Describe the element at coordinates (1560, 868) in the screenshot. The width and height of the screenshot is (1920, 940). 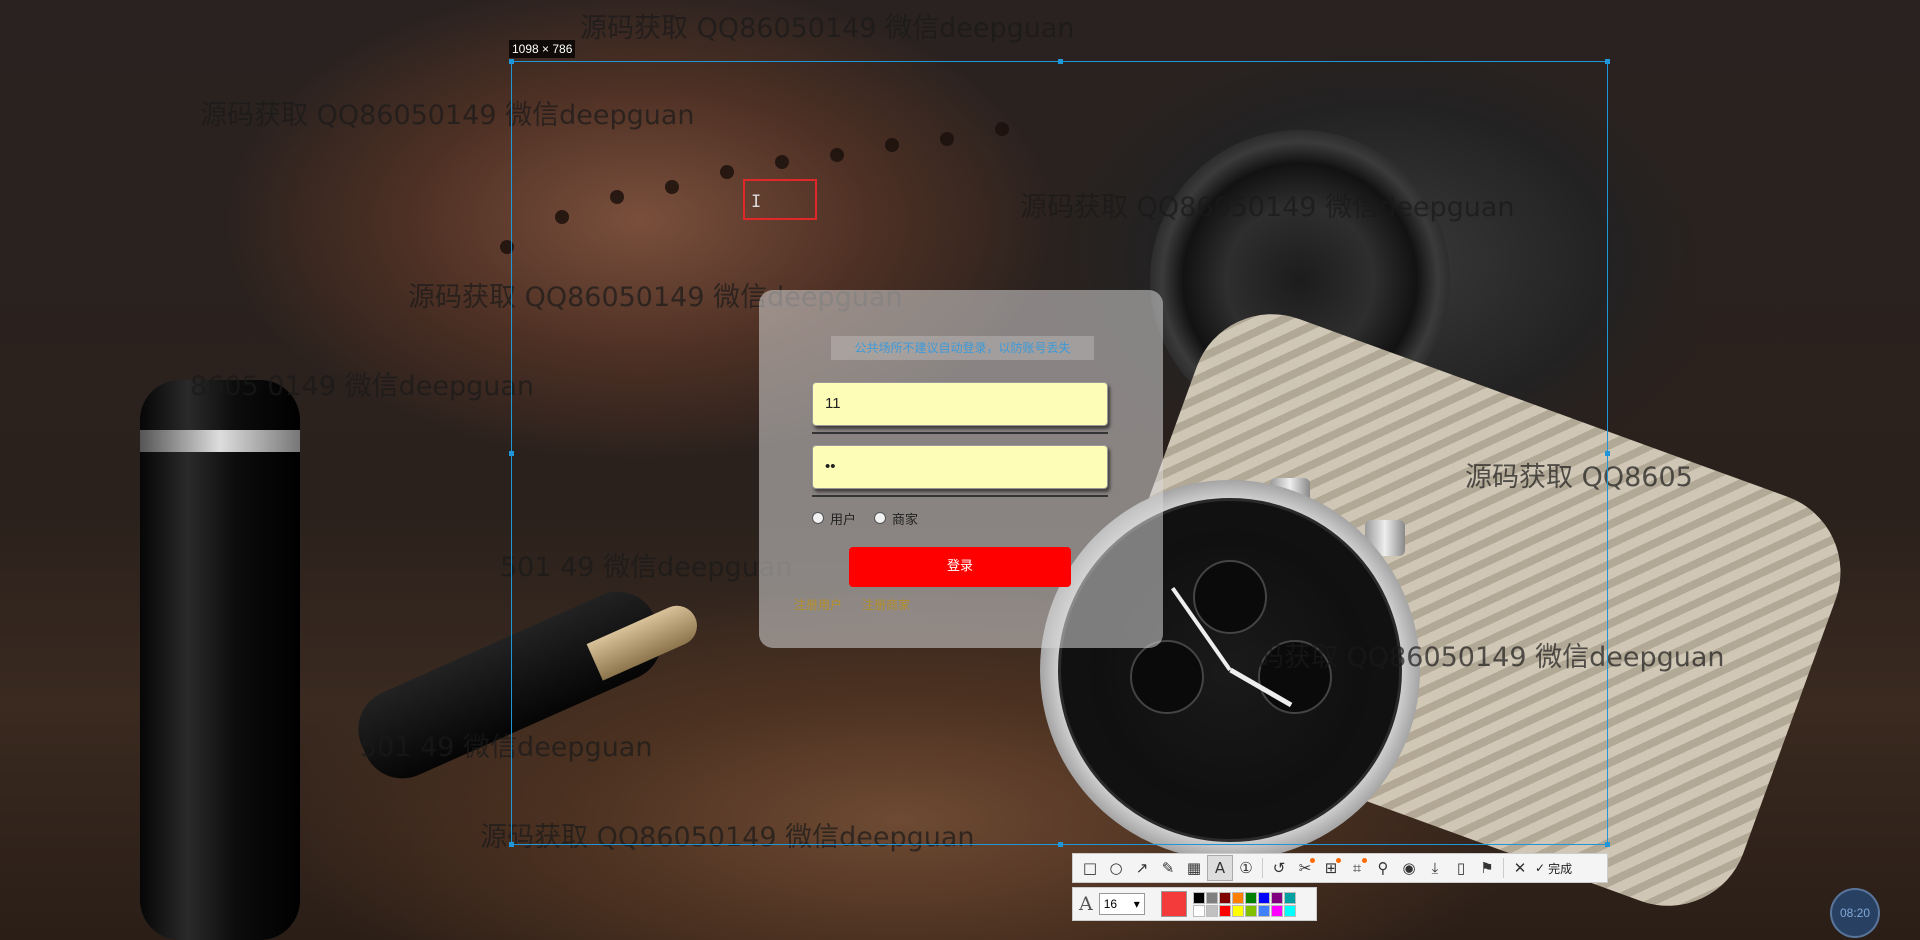
I see `done-label: 完成` at that location.